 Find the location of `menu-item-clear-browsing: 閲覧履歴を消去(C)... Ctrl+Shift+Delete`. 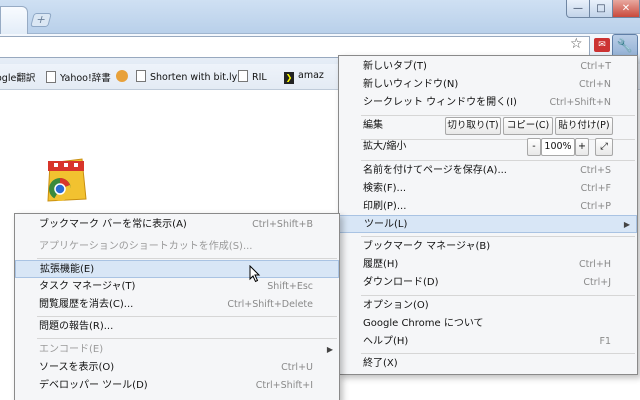

menu-item-clear-browsing: 閲覧履歴を消去(C)... Ctrl+Shift+Delete is located at coordinates (177, 305).